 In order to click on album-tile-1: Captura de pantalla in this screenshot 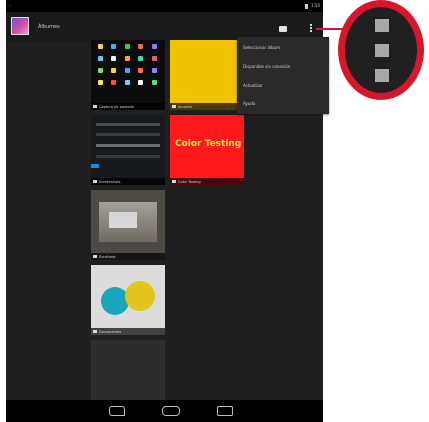, I will do `click(128, 75)`.